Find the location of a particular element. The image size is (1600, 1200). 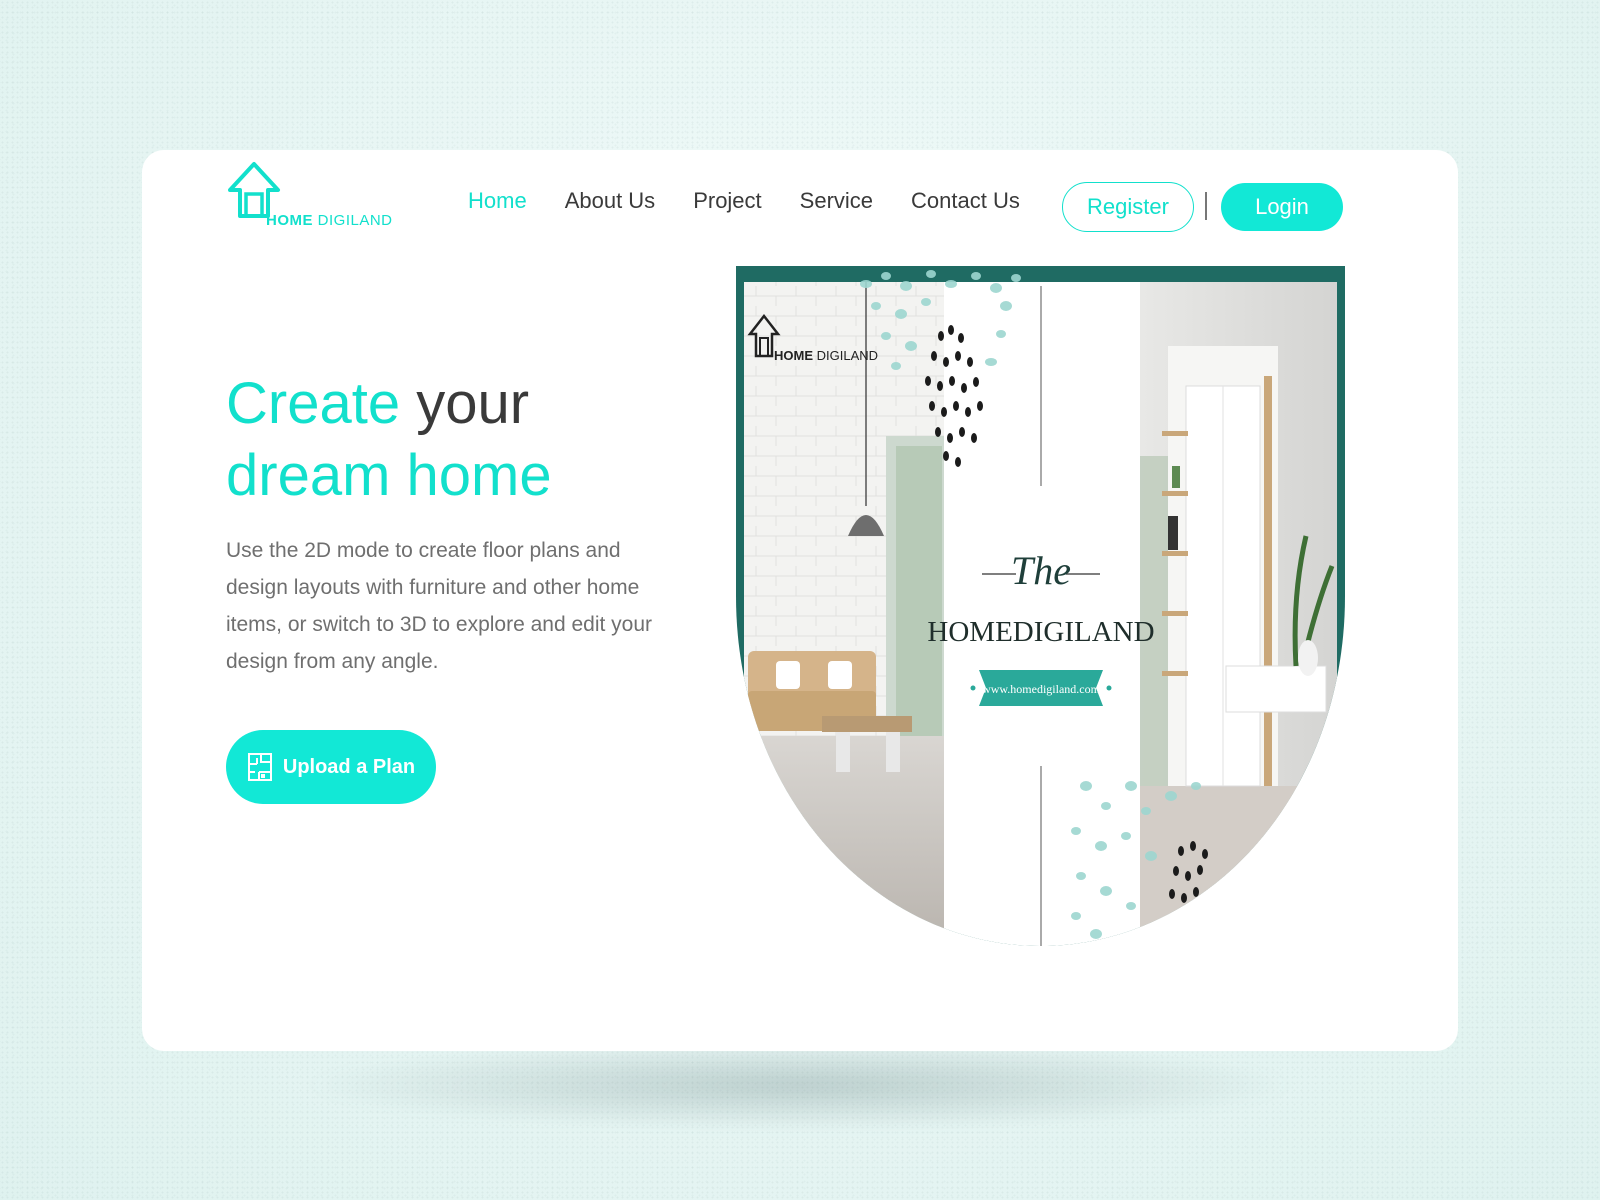

header-divider is located at coordinates (1206, 206).